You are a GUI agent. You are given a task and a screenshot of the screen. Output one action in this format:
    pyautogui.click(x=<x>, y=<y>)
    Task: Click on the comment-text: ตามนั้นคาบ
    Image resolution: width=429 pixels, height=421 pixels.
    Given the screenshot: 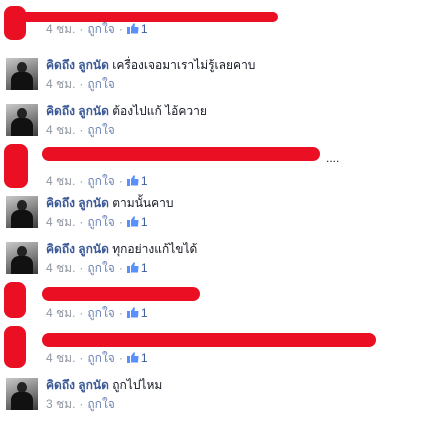 What is the action you would take?
    pyautogui.click(x=143, y=203)
    